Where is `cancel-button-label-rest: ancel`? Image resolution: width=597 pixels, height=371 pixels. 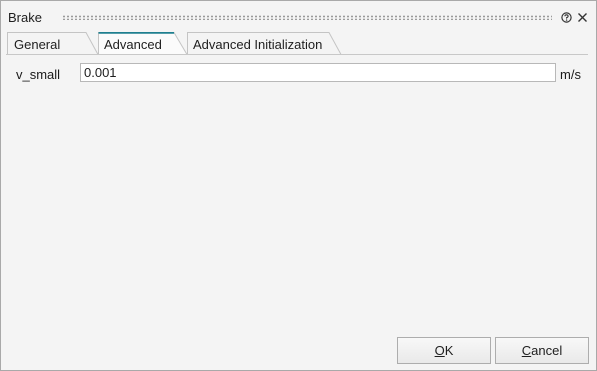 cancel-button-label-rest: ancel is located at coordinates (547, 350).